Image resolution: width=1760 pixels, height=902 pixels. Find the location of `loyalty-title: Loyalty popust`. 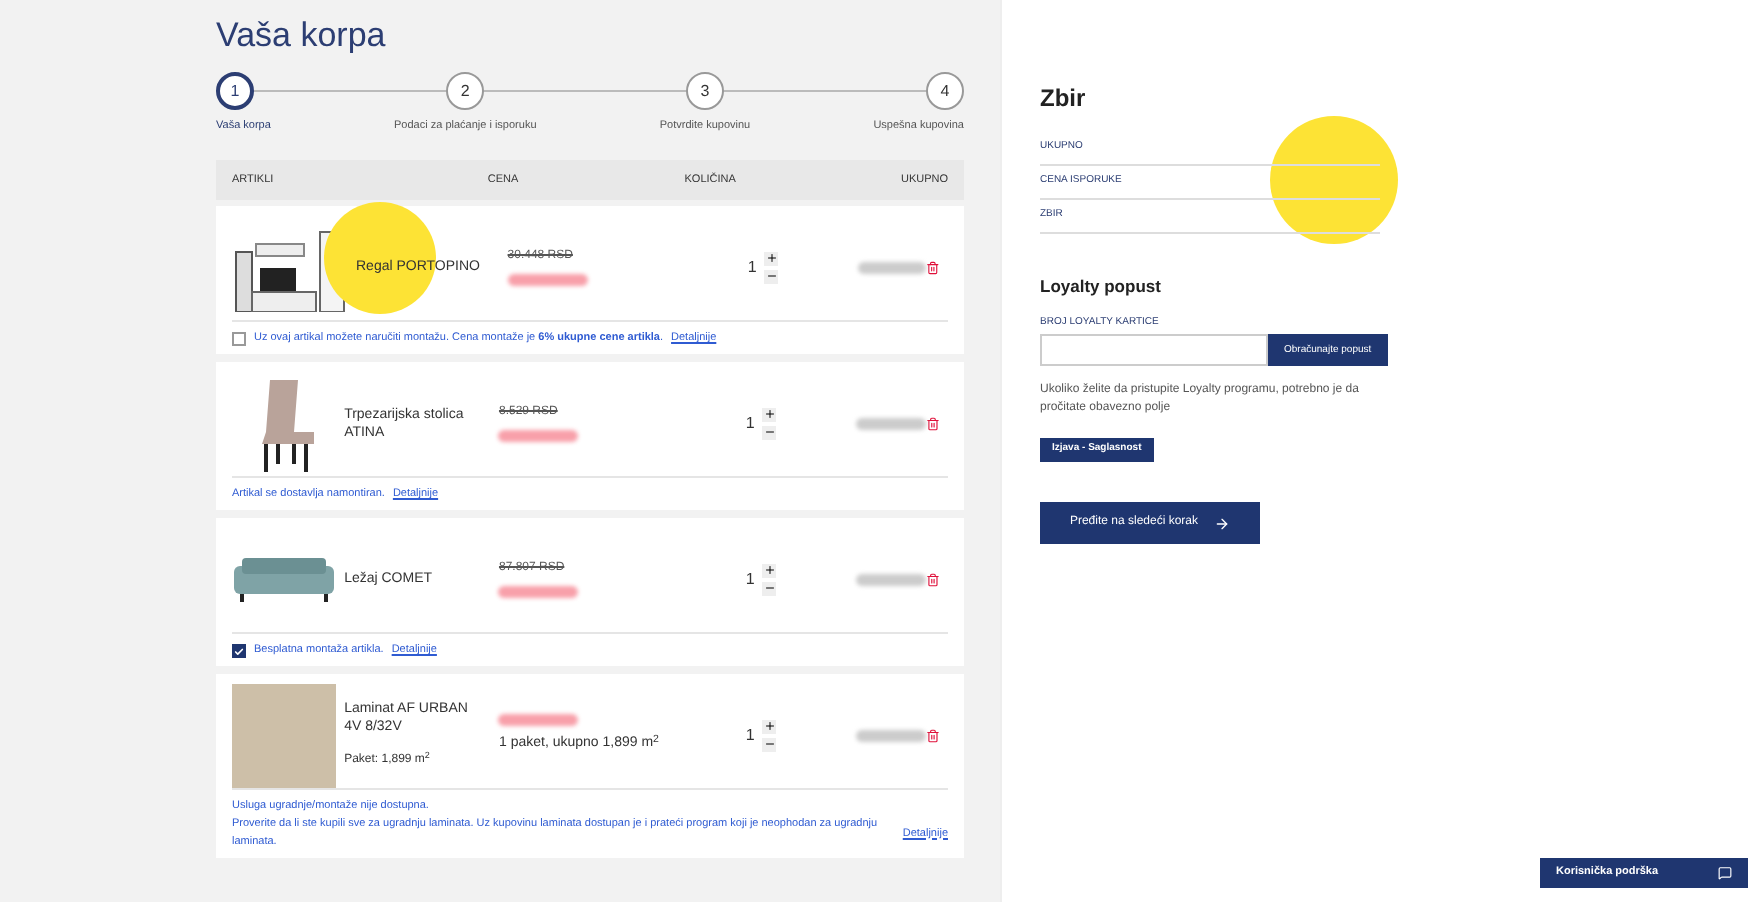

loyalty-title: Loyalty popust is located at coordinates (1101, 287).